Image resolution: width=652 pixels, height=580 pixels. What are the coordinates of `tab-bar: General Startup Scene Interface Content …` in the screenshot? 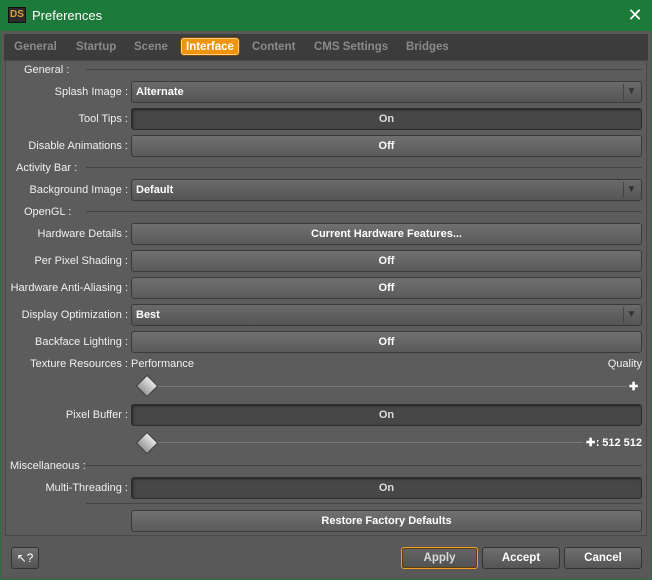 It's located at (326, 47).